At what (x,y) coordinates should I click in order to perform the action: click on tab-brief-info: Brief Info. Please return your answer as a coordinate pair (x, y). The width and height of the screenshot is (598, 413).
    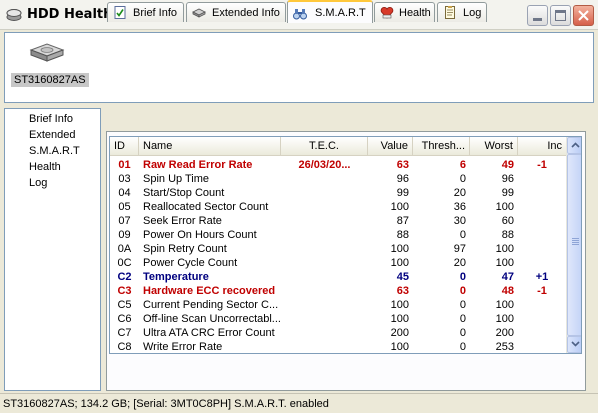
    Looking at the image, I should click on (145, 12).